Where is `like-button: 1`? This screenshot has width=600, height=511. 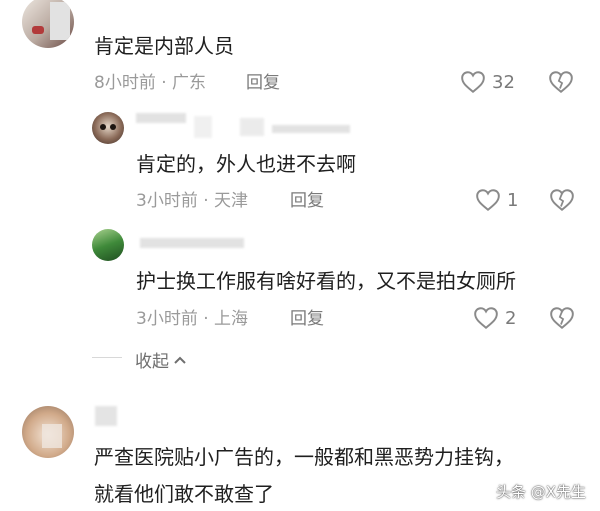
like-button: 1 is located at coordinates (496, 200).